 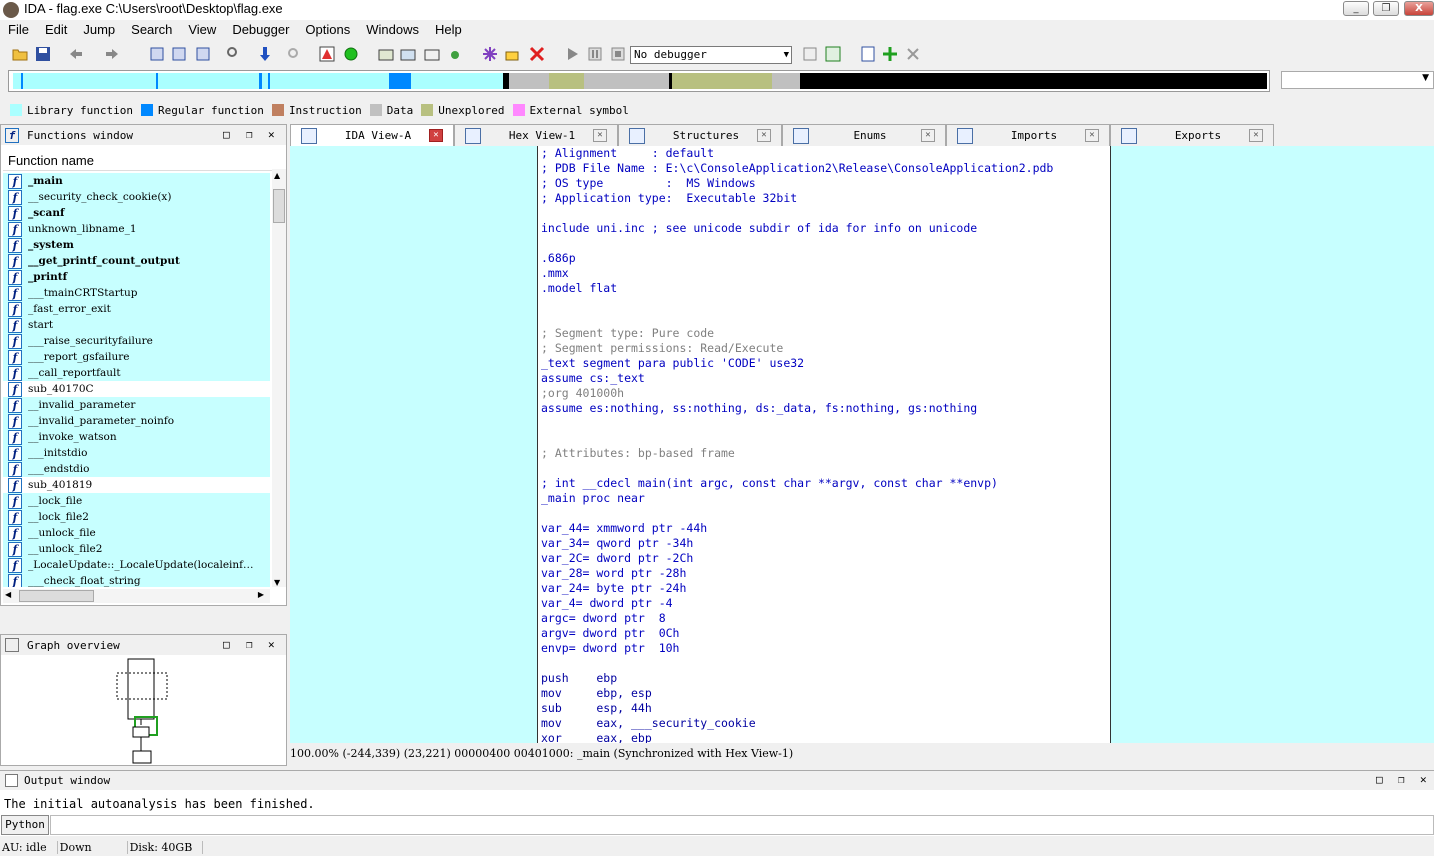 I want to click on stop-icon, so click(x=618, y=54).